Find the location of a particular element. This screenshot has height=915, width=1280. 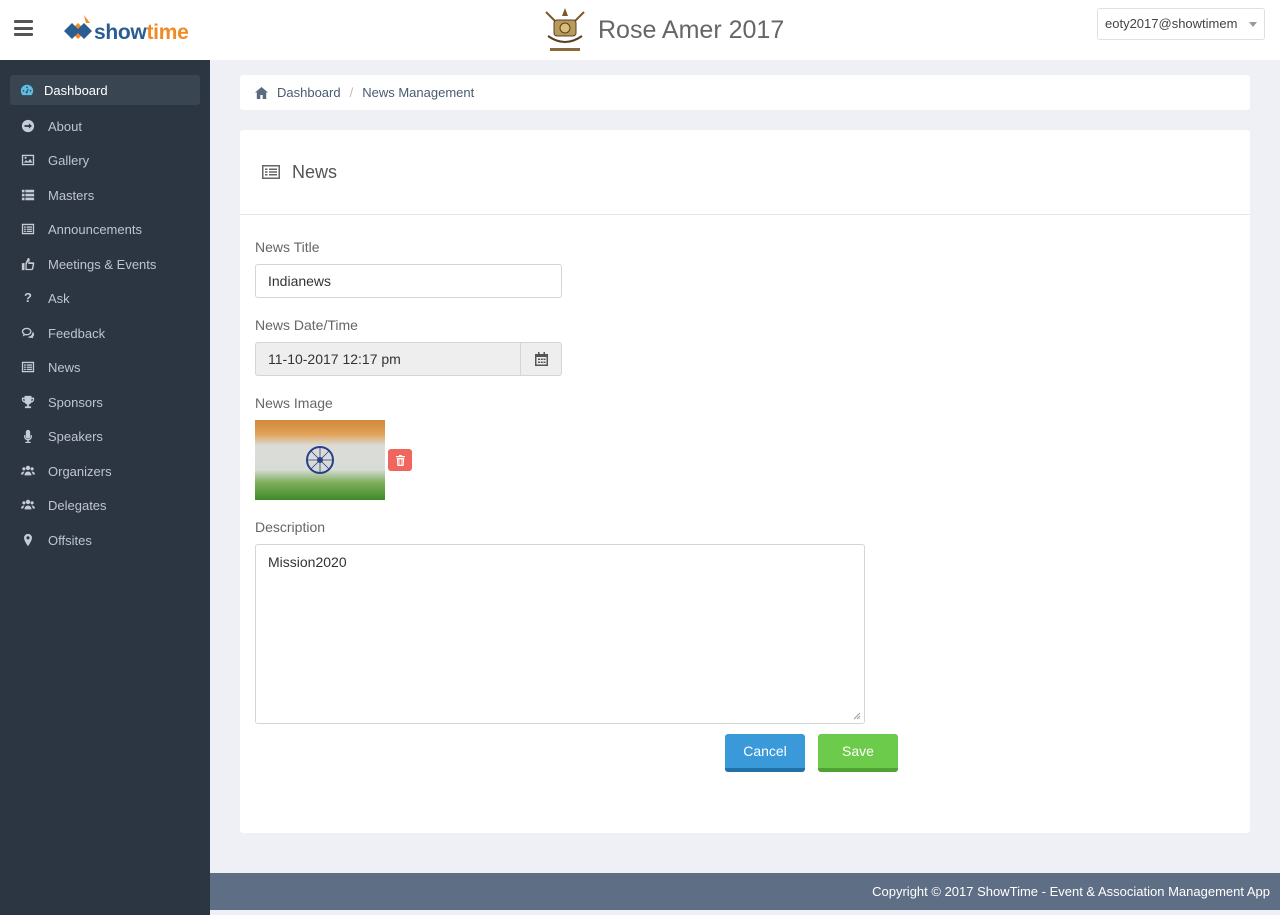

question-icon: ? is located at coordinates (28, 297).